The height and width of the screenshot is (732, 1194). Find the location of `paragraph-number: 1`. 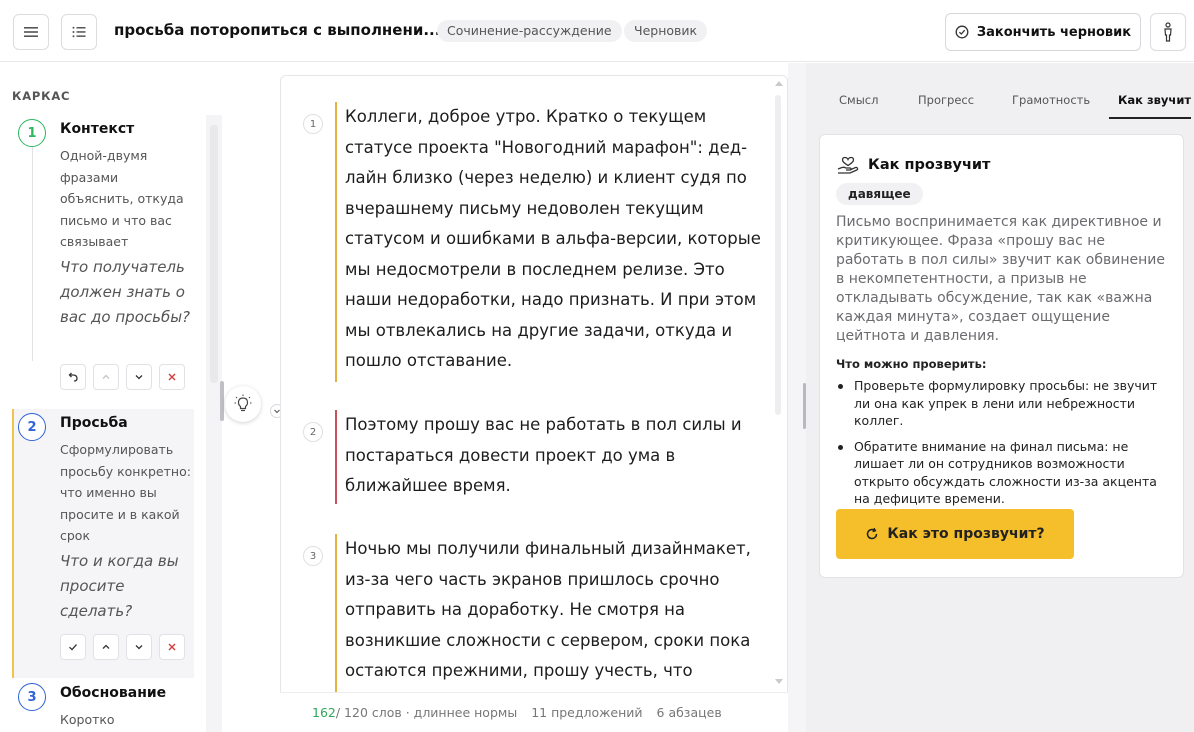

paragraph-number: 1 is located at coordinates (313, 124).